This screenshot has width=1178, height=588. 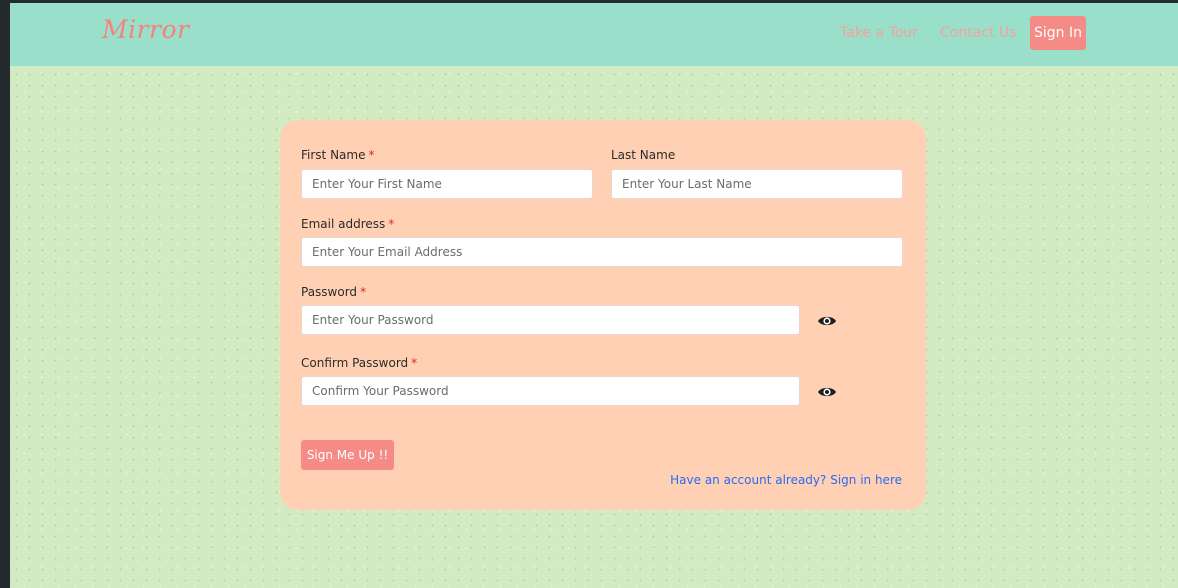 I want to click on nav-take-a-tour: Take a Tour, so click(x=879, y=33).